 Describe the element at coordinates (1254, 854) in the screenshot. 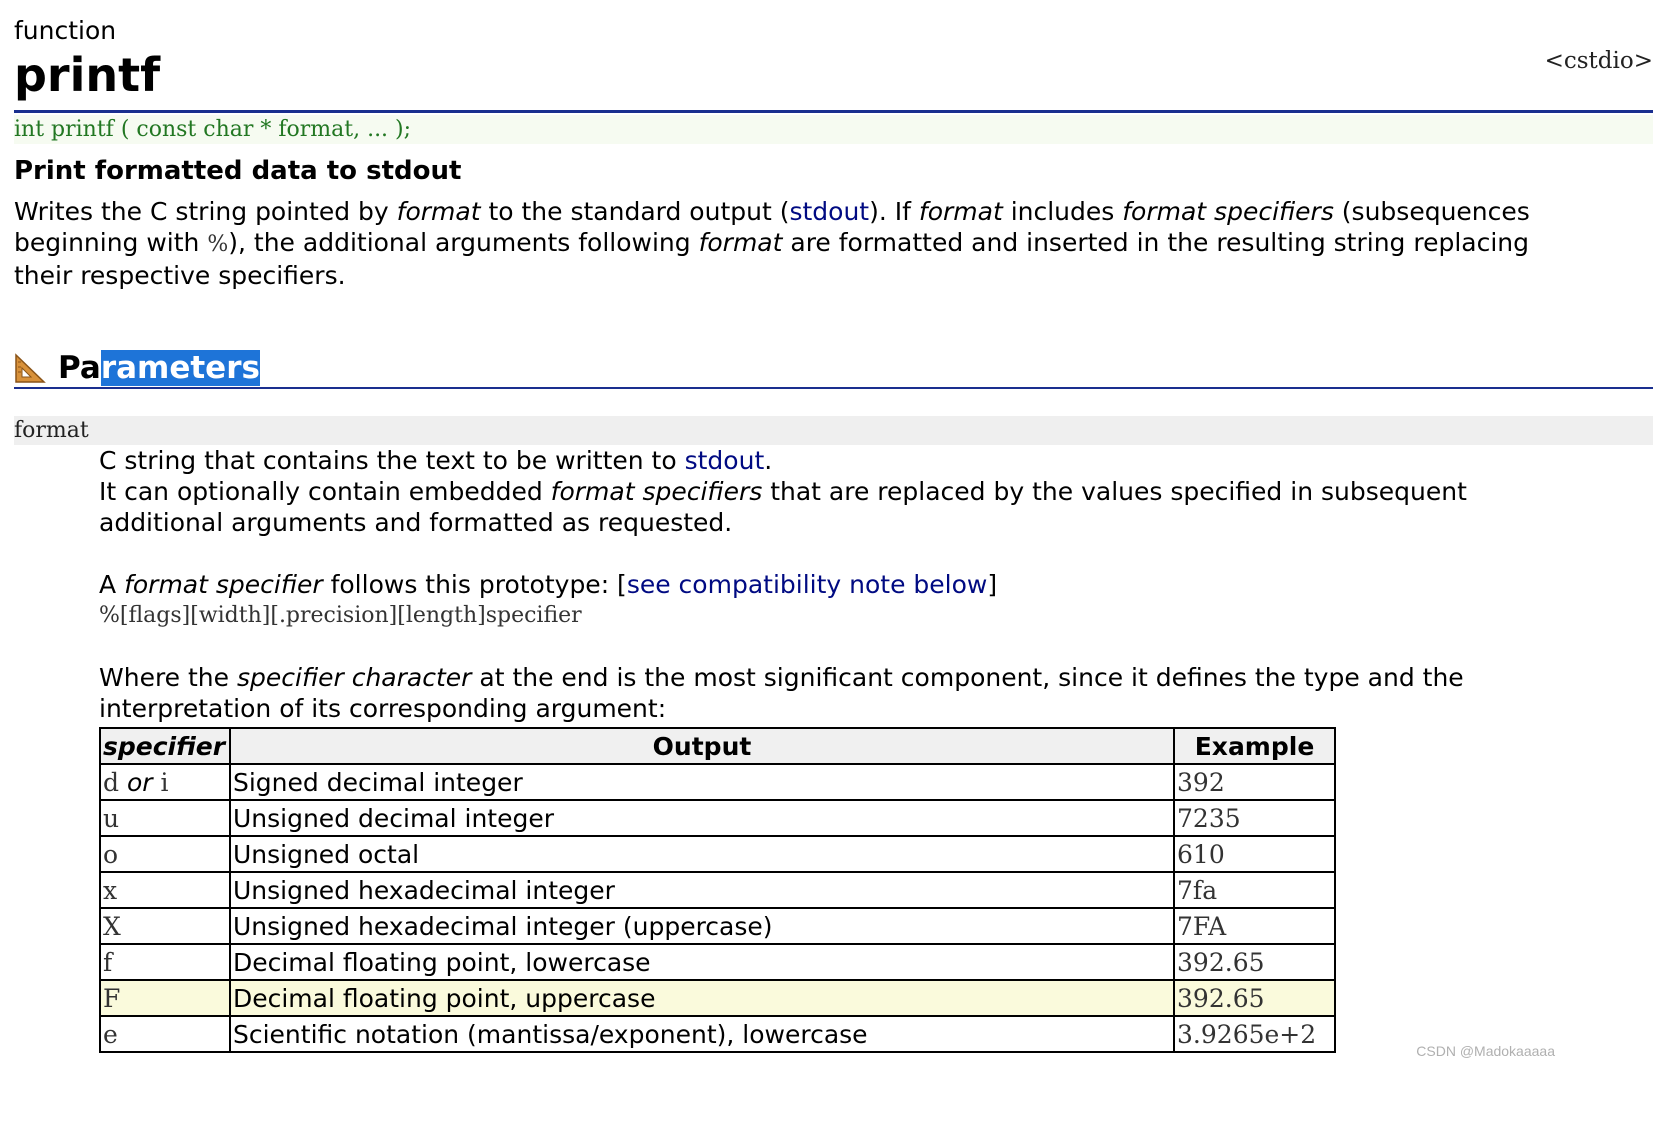

I see `example-cell: 610` at that location.